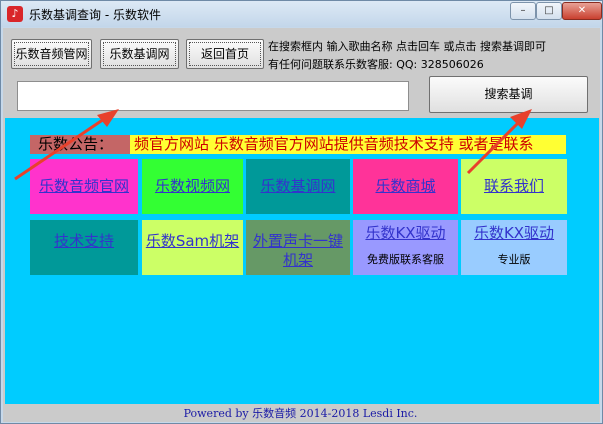  I want to click on nav-tile: 乐数商城, so click(405, 186).